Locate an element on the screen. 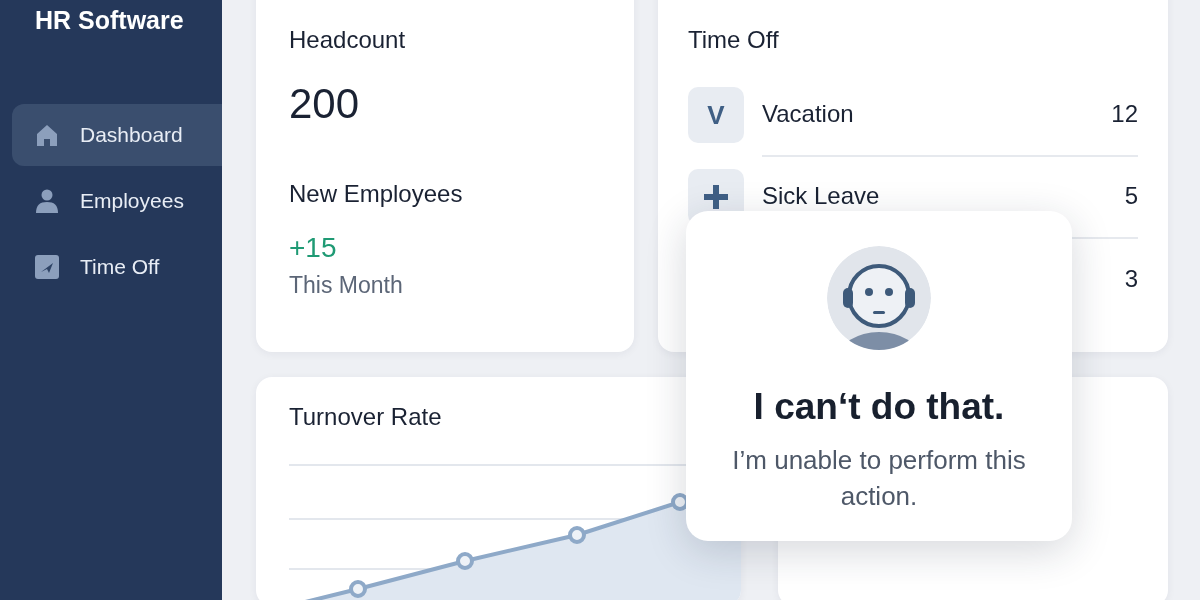 The width and height of the screenshot is (1200, 600). leave-type: Sick Leave is located at coordinates (821, 196).